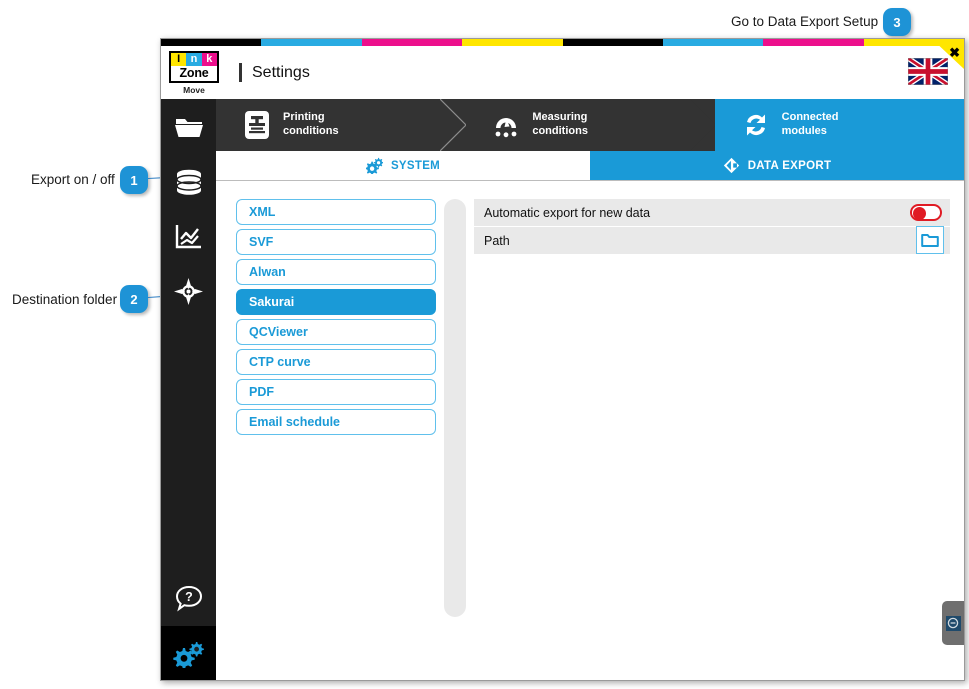 Image resolution: width=969 pixels, height=689 pixels. I want to click on rail-item-database, so click(188, 181).